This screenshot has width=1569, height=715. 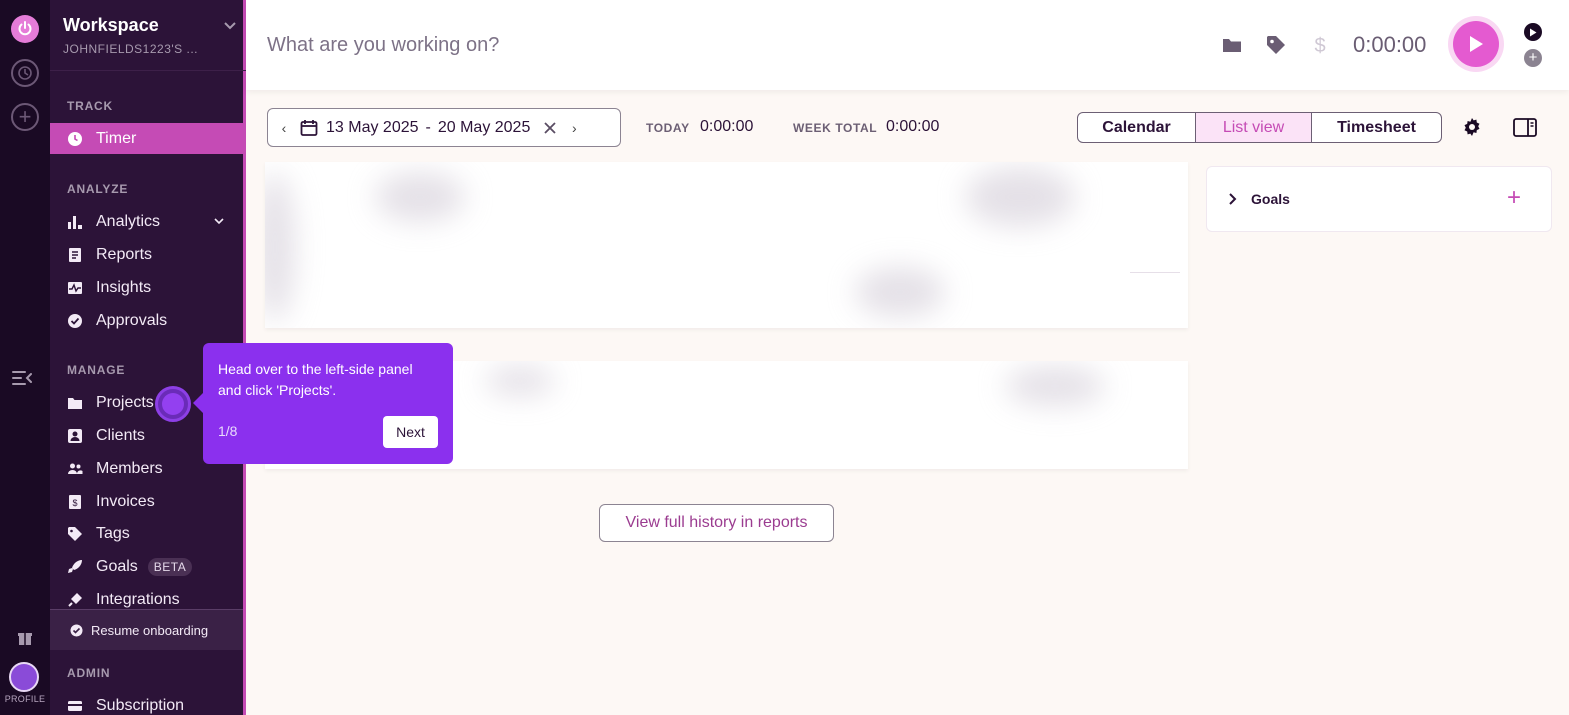 I want to click on clock-icon, so click(x=75, y=139).